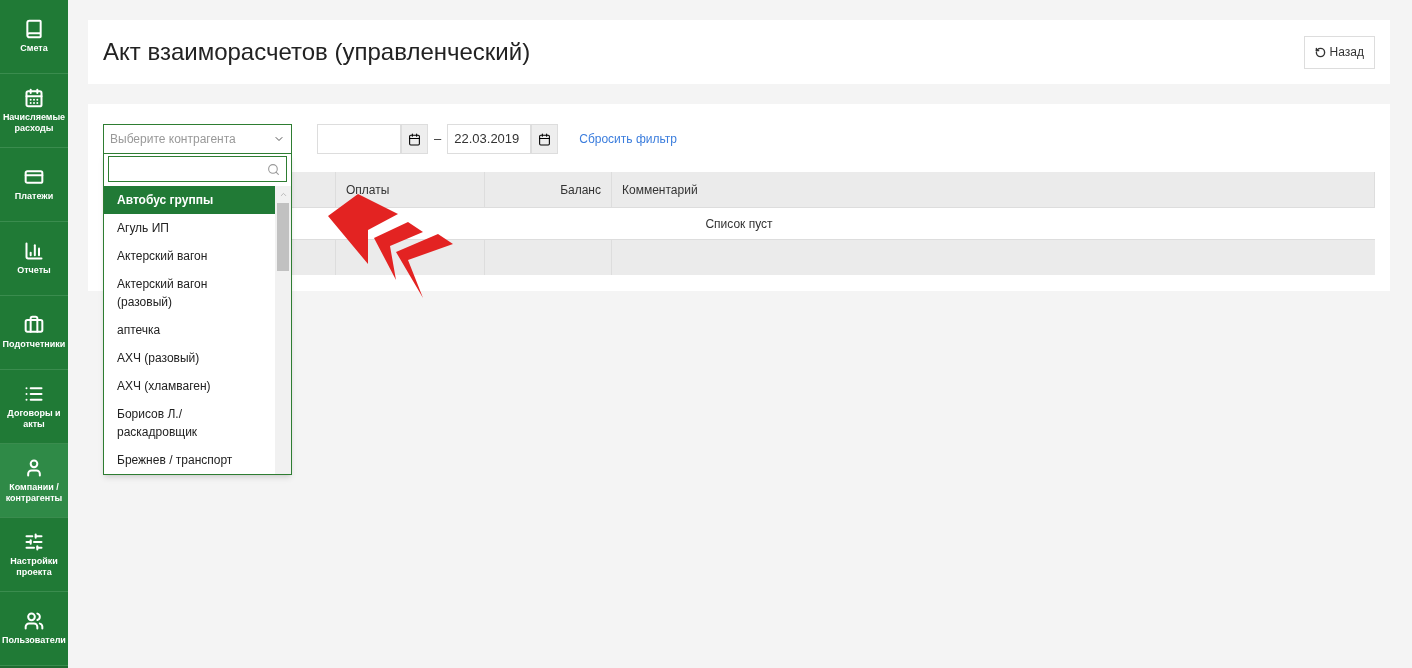 The image size is (1412, 668). I want to click on book-icon, so click(34, 29).